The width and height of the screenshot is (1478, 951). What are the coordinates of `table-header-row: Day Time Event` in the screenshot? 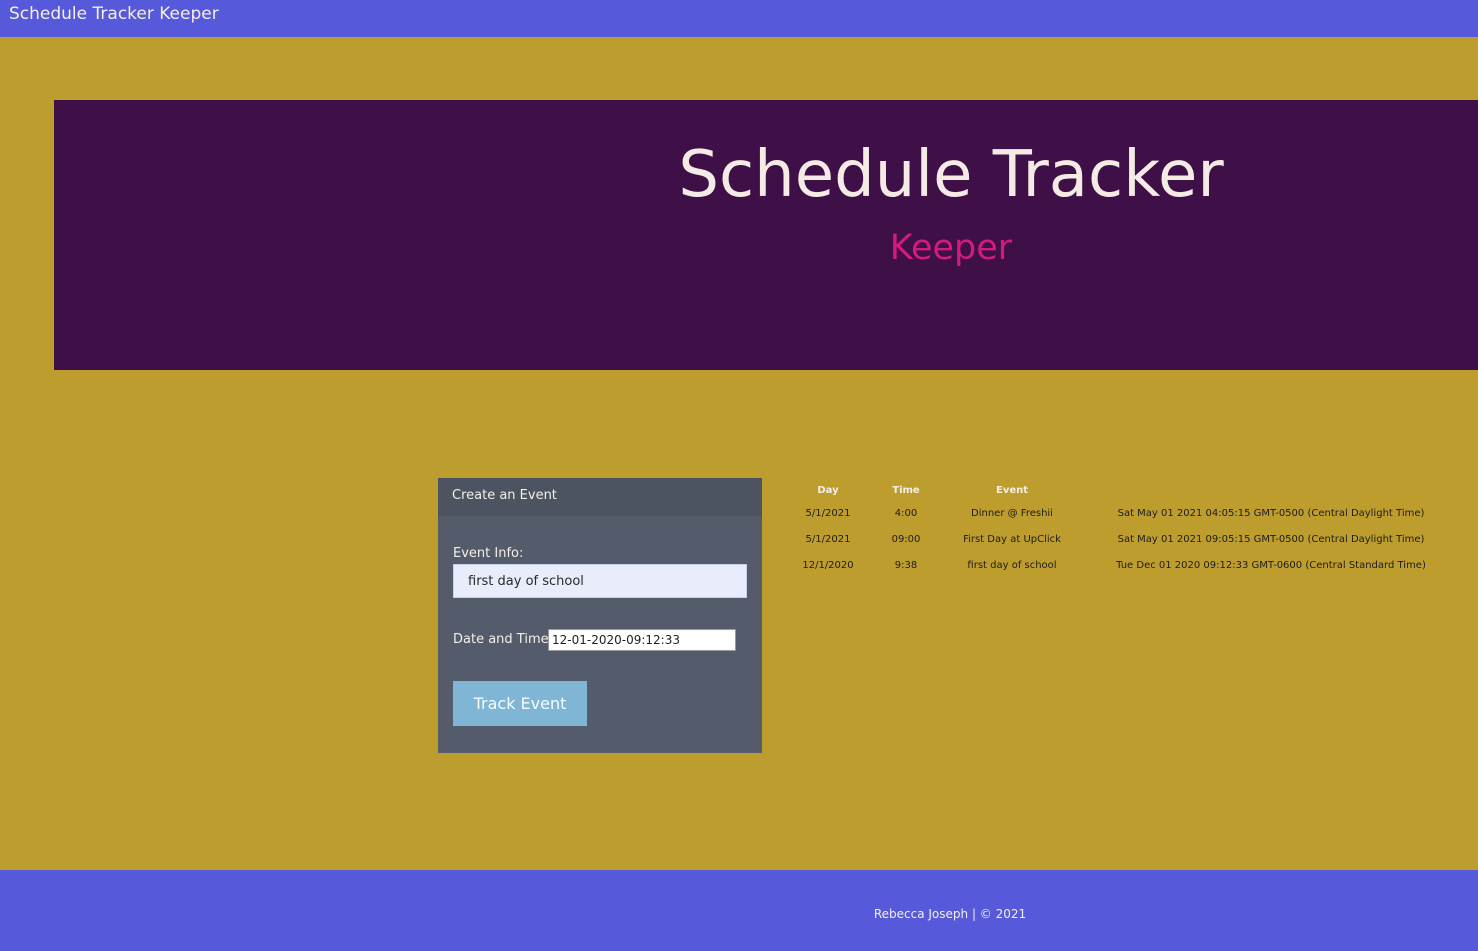 It's located at (1127, 490).